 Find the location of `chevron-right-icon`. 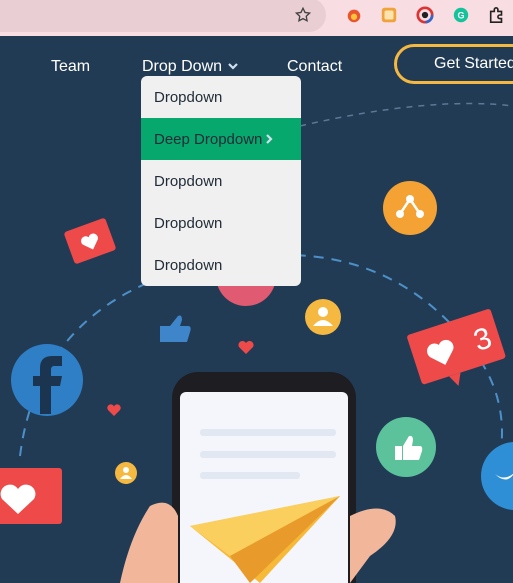

chevron-right-icon is located at coordinates (269, 139).